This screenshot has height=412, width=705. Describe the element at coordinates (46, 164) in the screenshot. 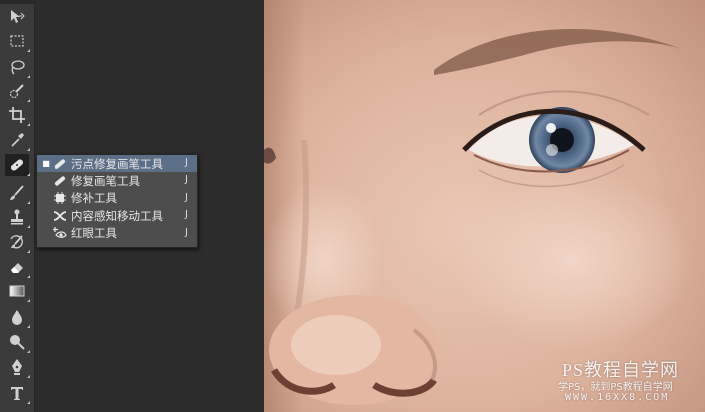

I see `selected-indicator: ■` at that location.